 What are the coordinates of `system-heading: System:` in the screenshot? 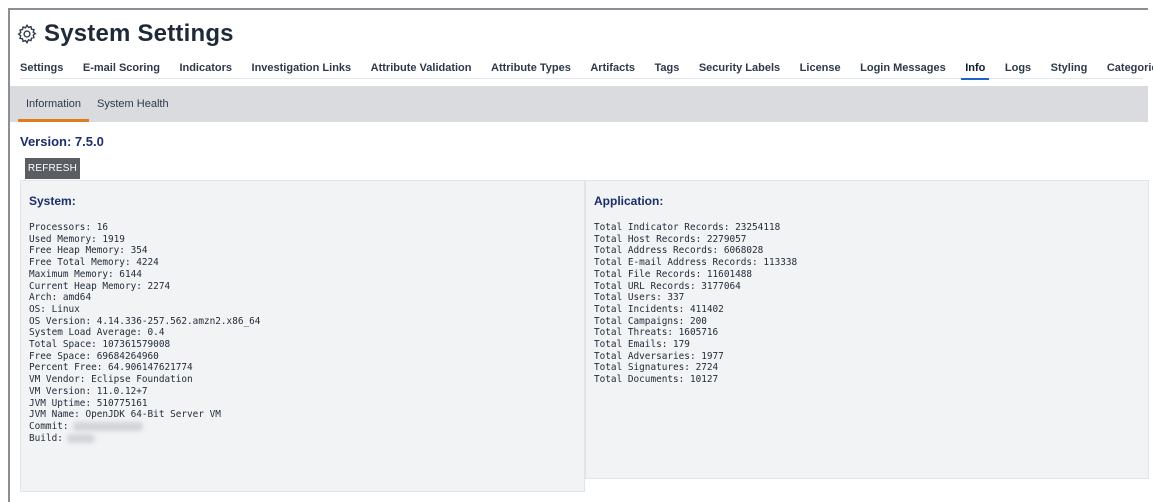 It's located at (52, 201).